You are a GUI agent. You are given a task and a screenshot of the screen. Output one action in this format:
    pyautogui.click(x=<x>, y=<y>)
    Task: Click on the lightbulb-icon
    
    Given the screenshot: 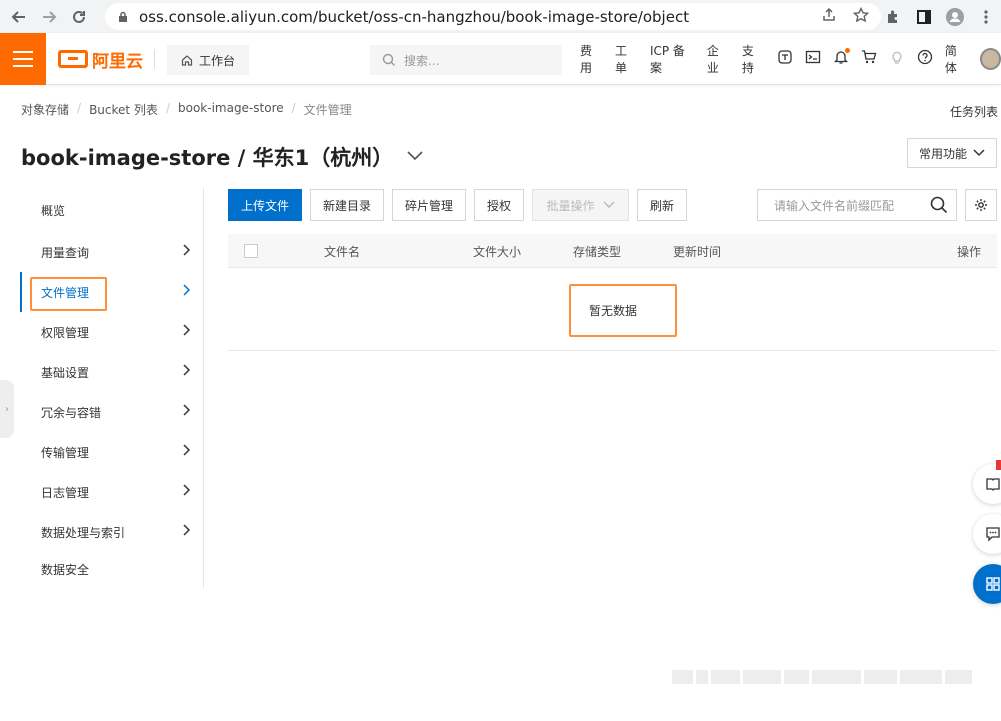 What is the action you would take?
    pyautogui.click(x=897, y=59)
    